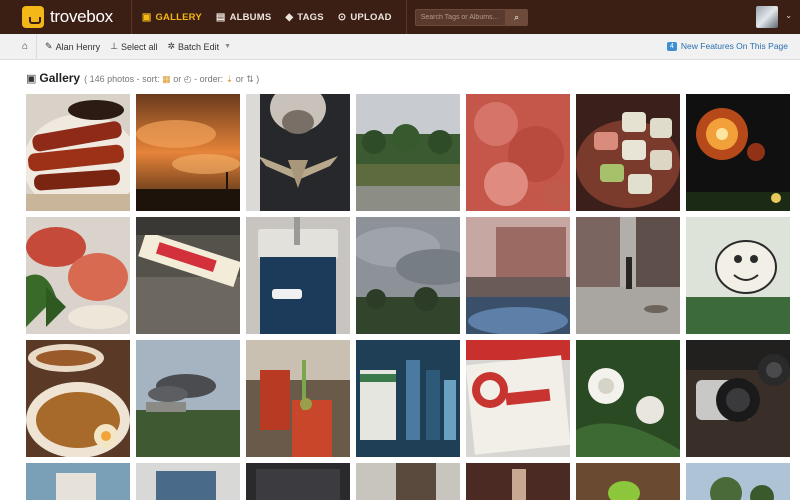  I want to click on photo-wine-glass, so click(518, 481).